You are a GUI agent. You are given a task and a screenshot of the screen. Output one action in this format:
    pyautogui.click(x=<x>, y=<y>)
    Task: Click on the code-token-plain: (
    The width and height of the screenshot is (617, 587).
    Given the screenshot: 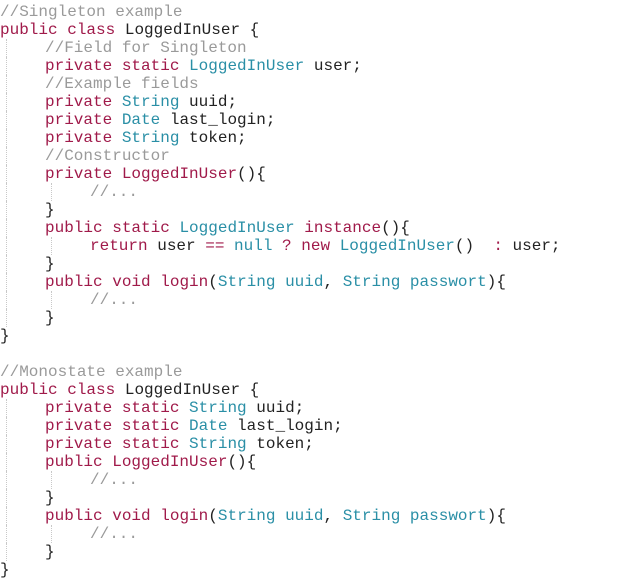 What is the action you would take?
    pyautogui.click(x=213, y=516)
    